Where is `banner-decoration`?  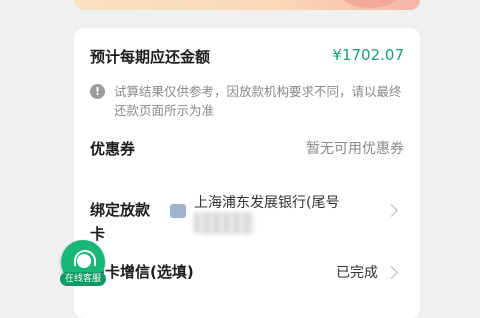
banner-decoration is located at coordinates (370, 4).